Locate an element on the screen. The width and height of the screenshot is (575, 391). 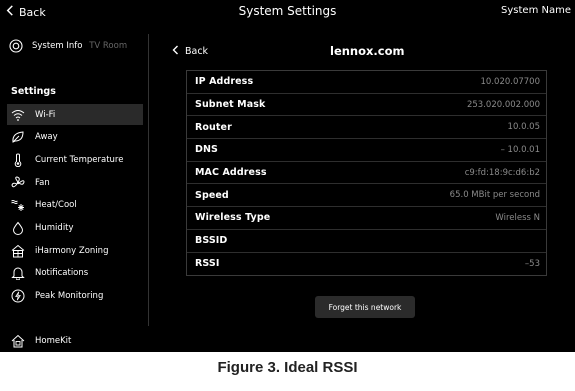
away-leaf-icon is located at coordinates (17, 136).